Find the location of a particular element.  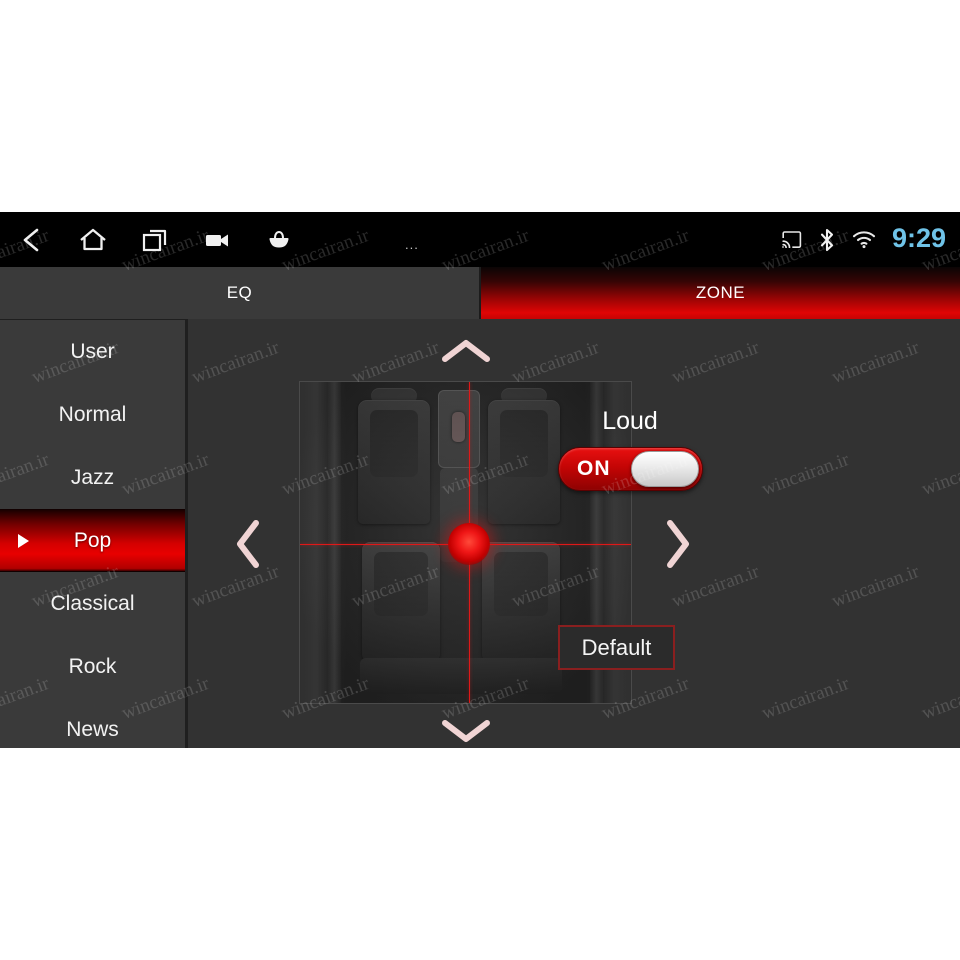

chevron-down-icon is located at coordinates (466, 729).